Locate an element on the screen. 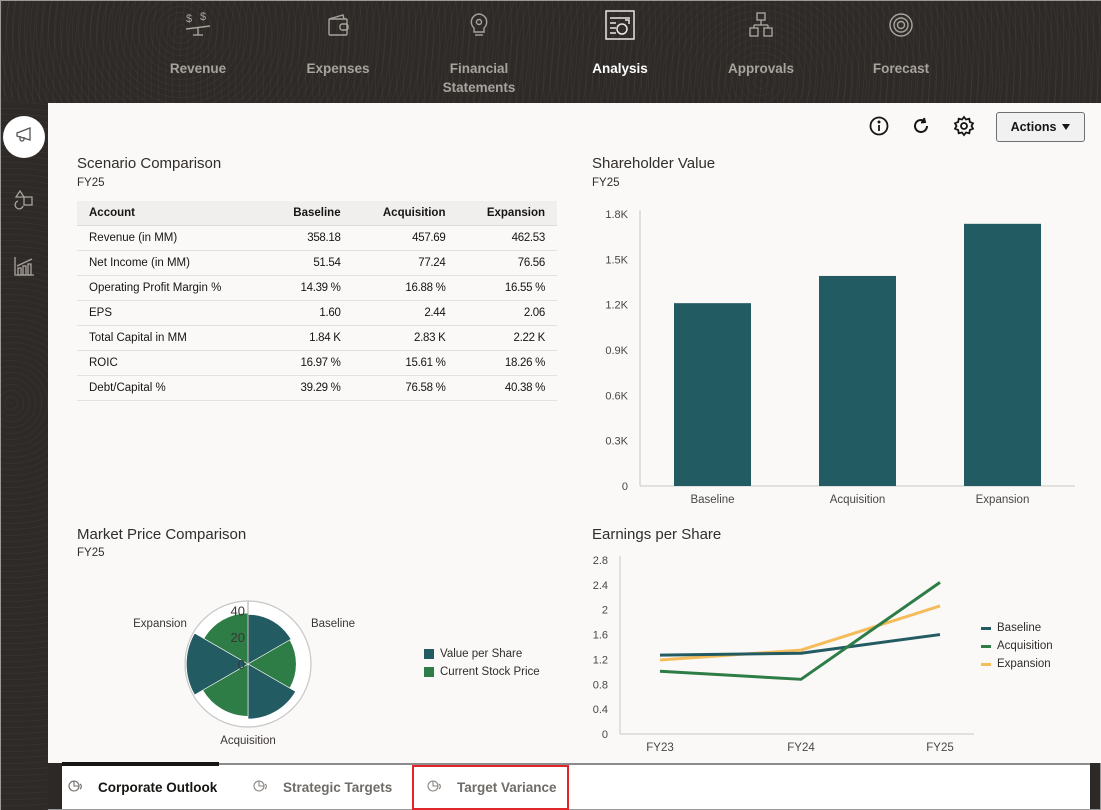 This screenshot has height=810, width=1101. target-variance-highlight is located at coordinates (490, 787).